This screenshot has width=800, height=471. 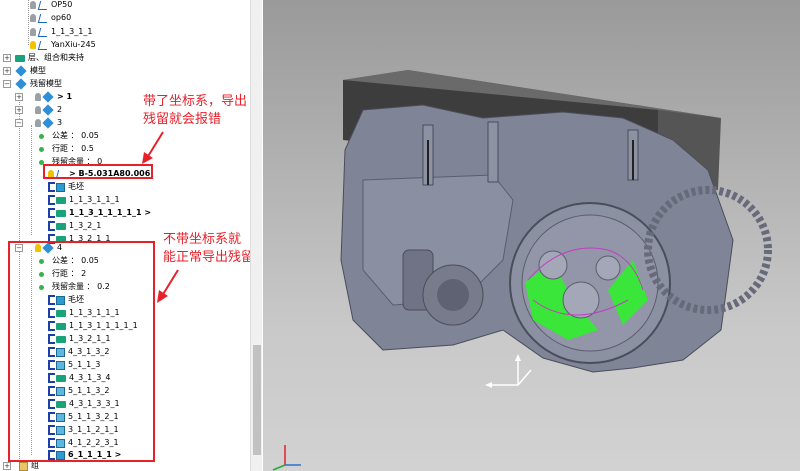 What do you see at coordinates (256, 235) in the screenshot?
I see `tree-scrollbar` at bounding box center [256, 235].